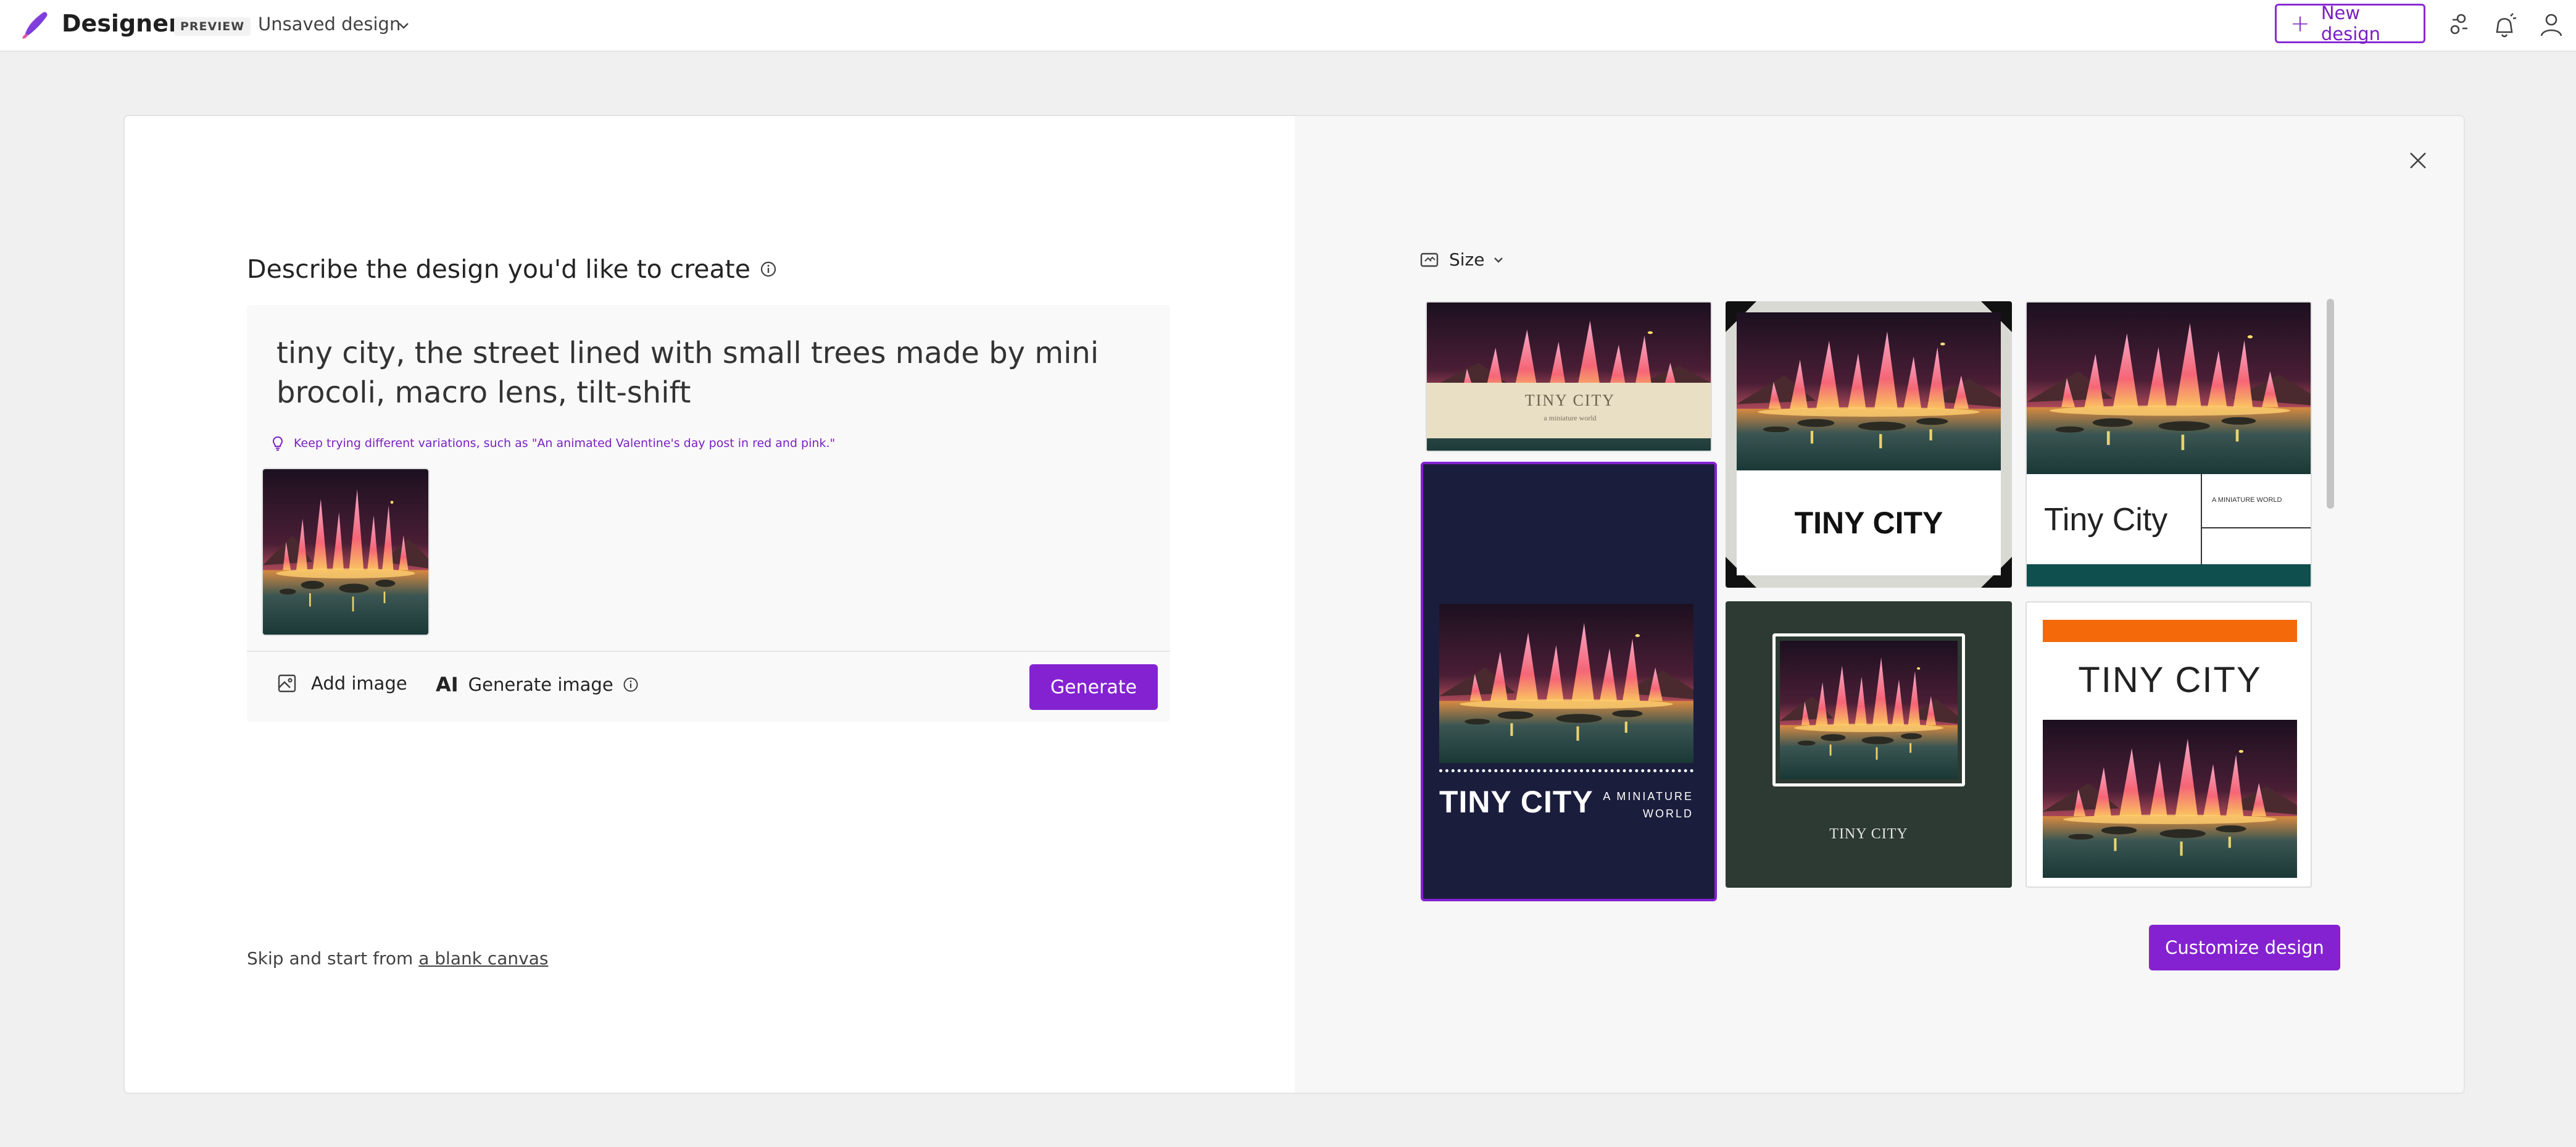 This screenshot has height=1147, width=2576. What do you see at coordinates (1569, 376) in the screenshot?
I see `design-option-1: TINY CITY a miniature world` at bounding box center [1569, 376].